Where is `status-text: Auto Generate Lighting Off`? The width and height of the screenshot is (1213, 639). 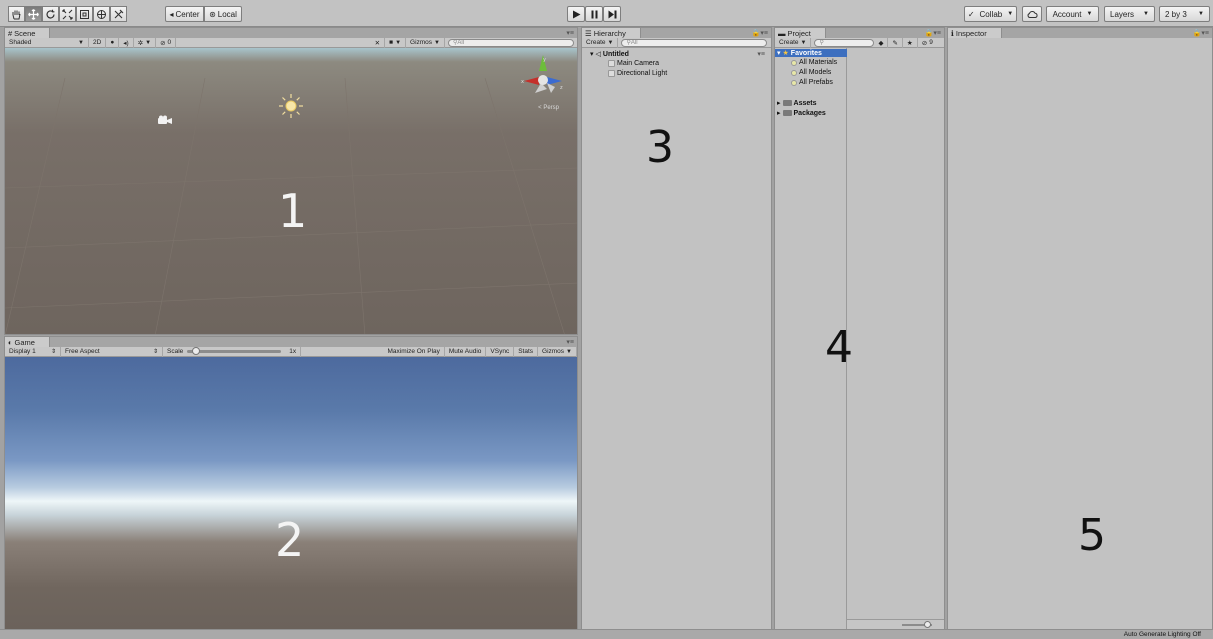
status-text: Auto Generate Lighting Off is located at coordinates (1162, 634).